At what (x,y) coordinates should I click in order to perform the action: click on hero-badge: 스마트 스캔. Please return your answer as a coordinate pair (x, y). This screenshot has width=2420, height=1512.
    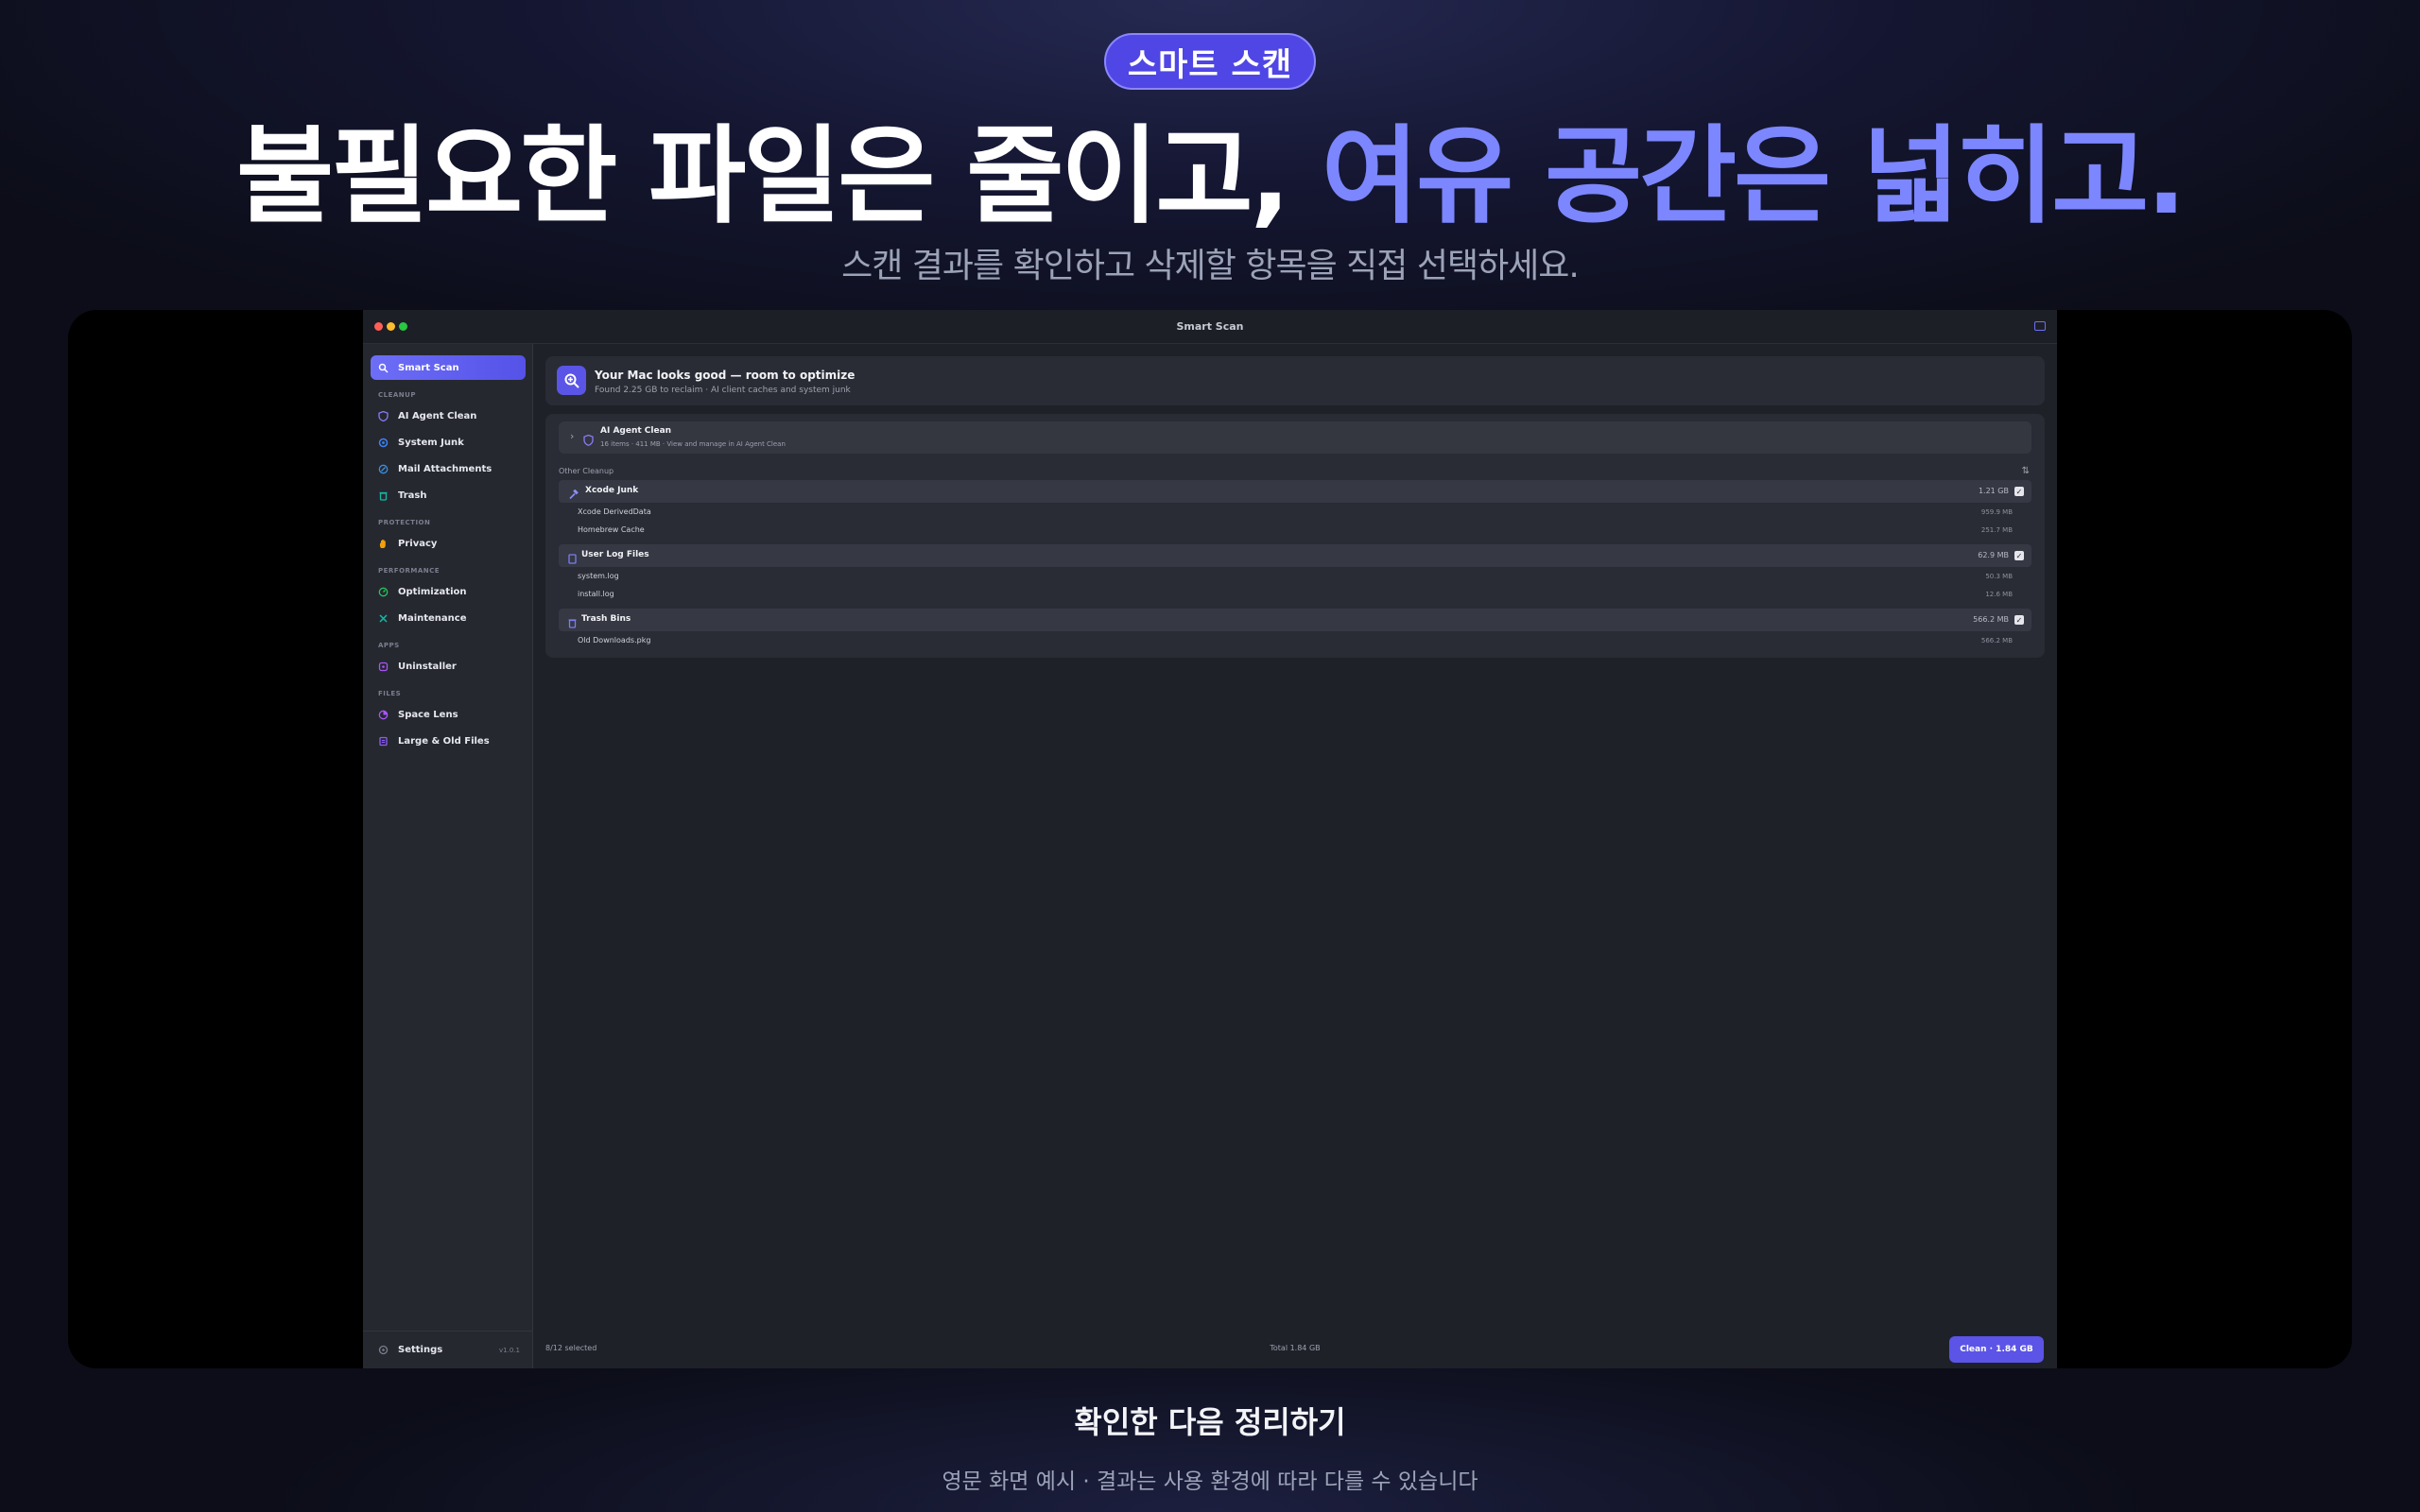
    Looking at the image, I should click on (1210, 61).